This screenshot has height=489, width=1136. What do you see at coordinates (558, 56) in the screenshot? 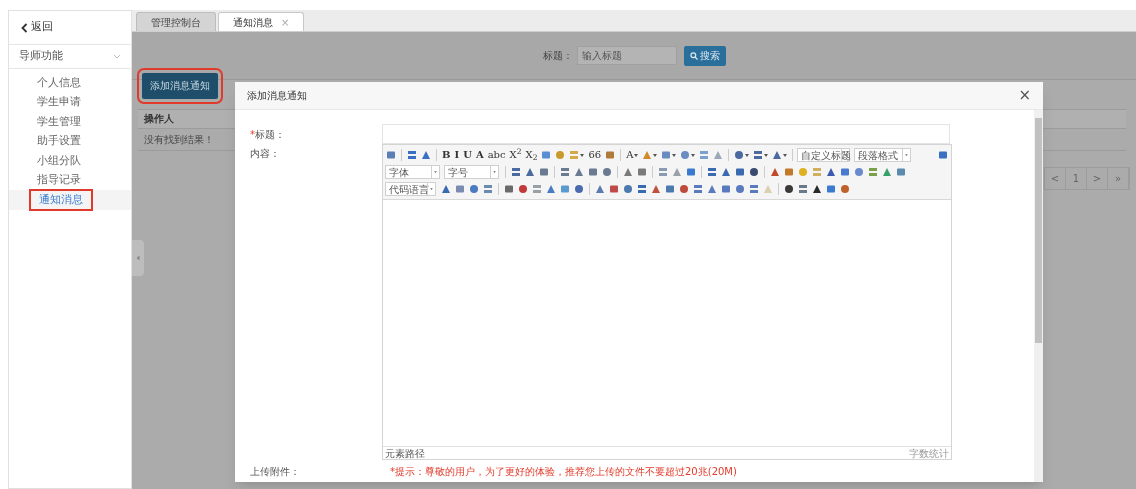
I see `search-label: 标题：` at bounding box center [558, 56].